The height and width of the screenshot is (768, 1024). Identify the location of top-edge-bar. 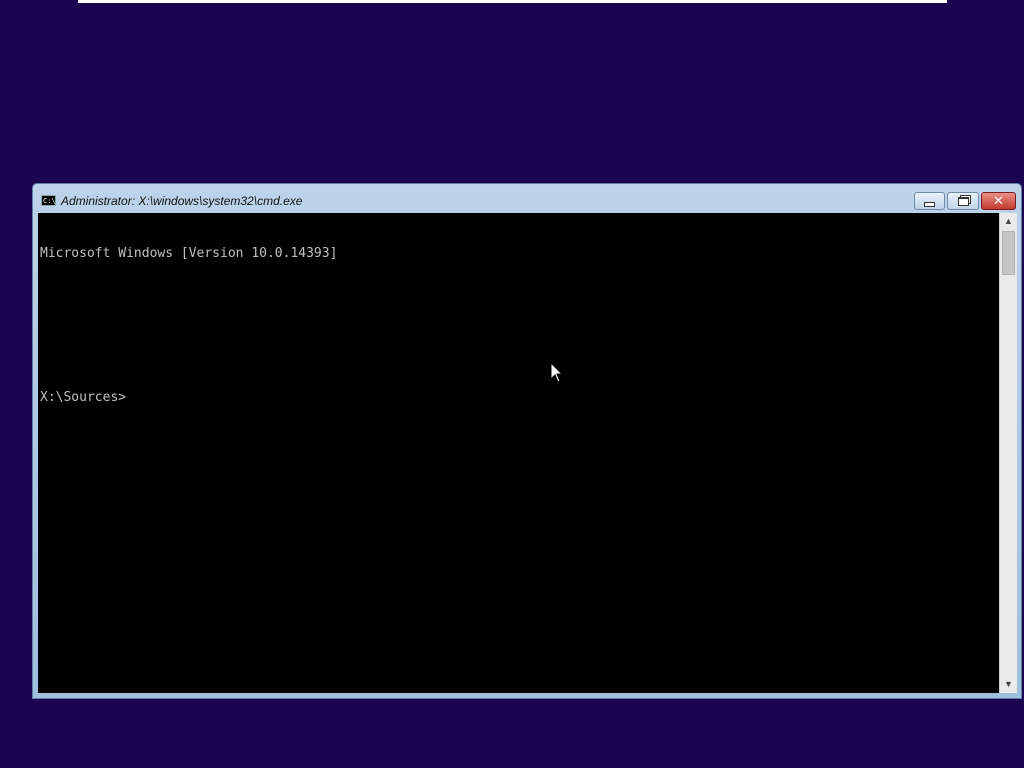
(512, 1).